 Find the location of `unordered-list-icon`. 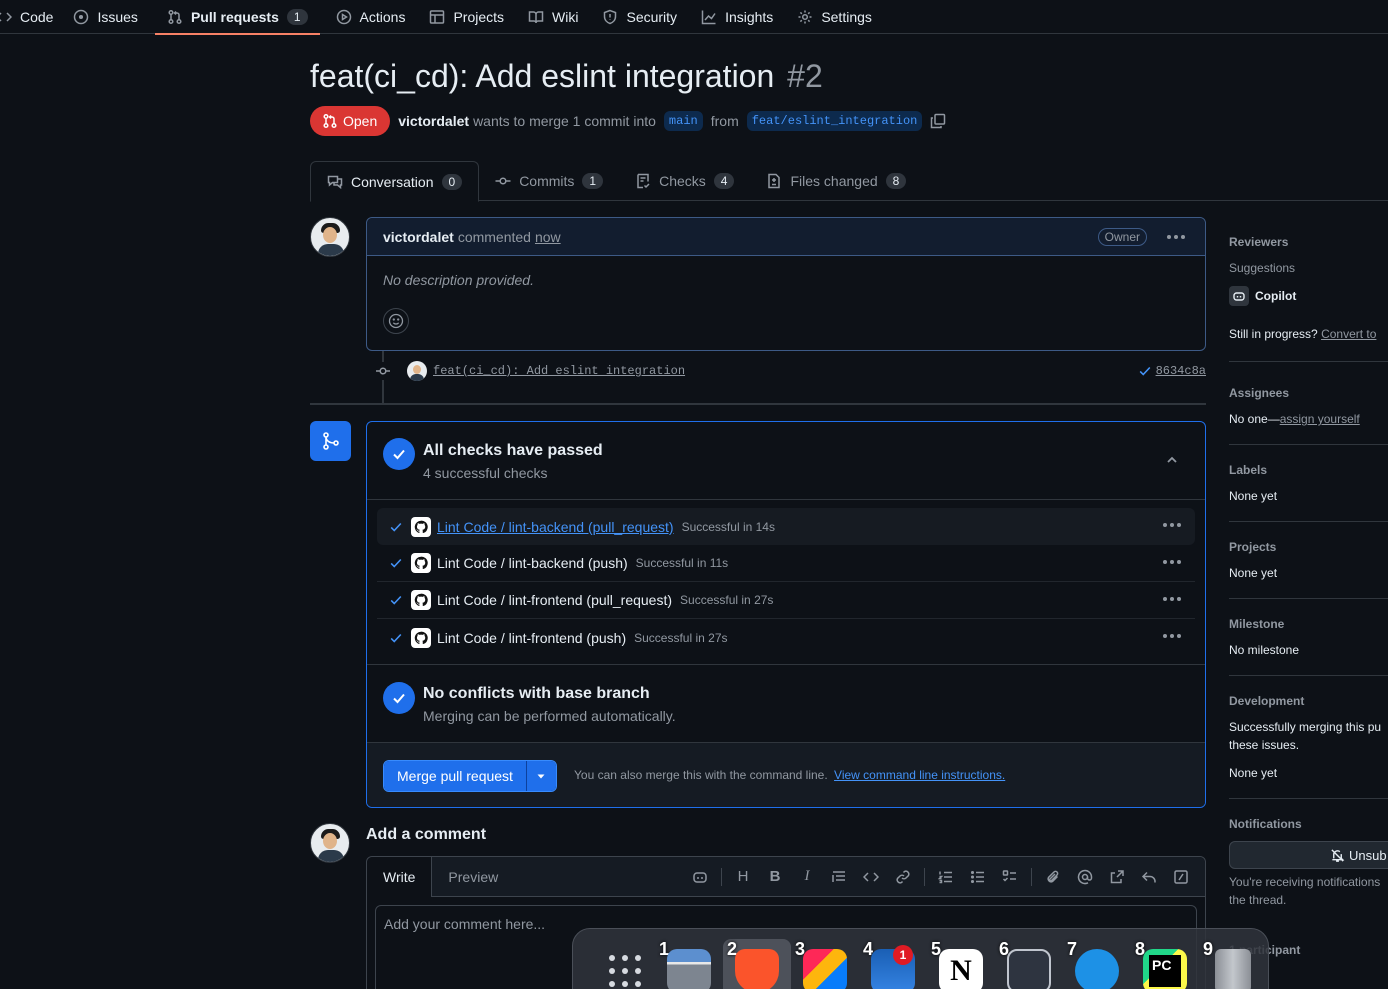

unordered-list-icon is located at coordinates (978, 877).